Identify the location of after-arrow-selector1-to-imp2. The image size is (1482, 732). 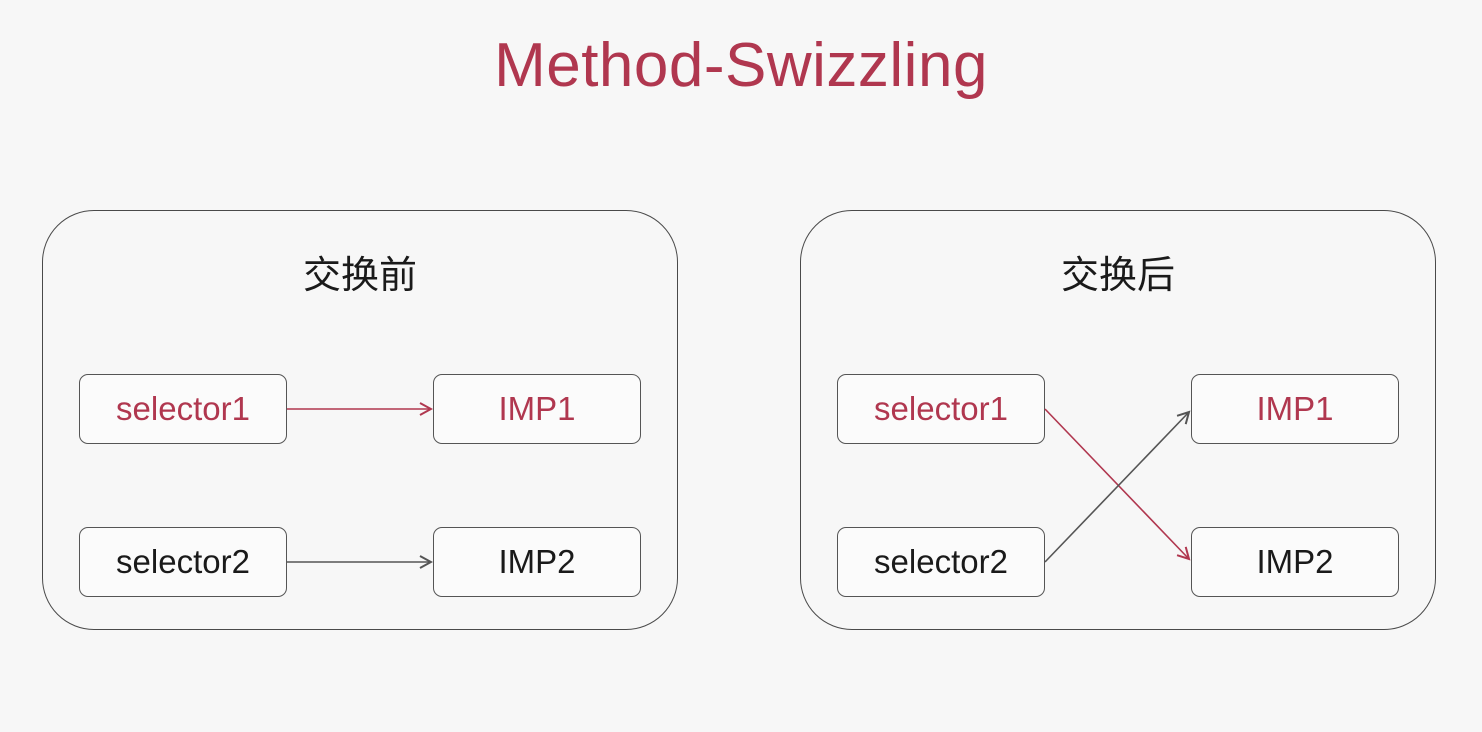
(1116, 483).